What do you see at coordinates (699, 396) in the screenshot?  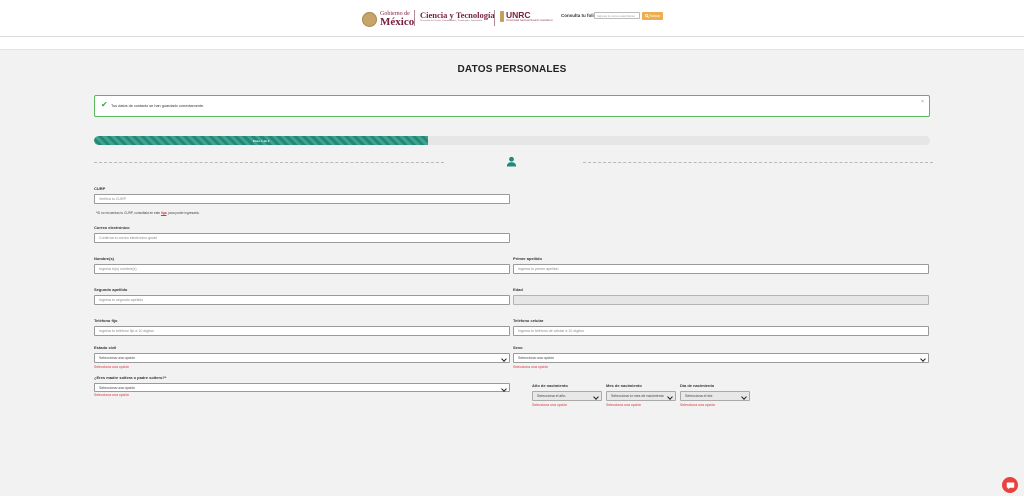 I see `dia-nacimiento-selected: Selecciona el día` at bounding box center [699, 396].